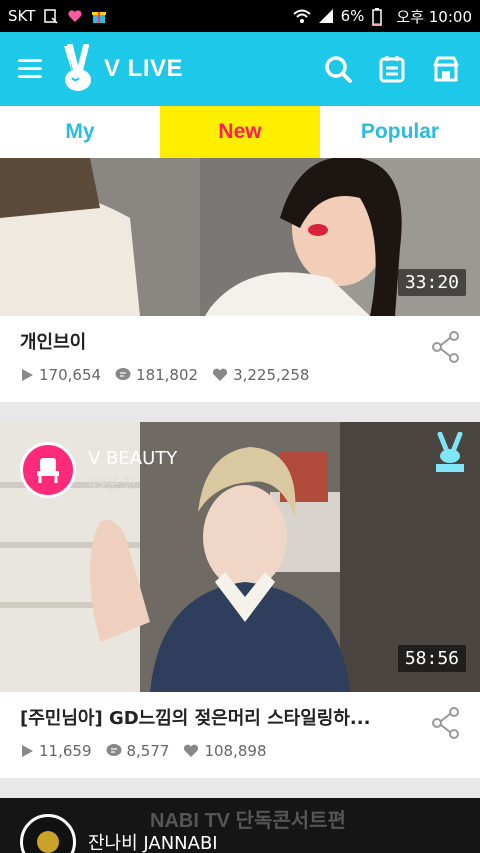  What do you see at coordinates (99, 16) in the screenshot?
I see `gift-notification-icon` at bounding box center [99, 16].